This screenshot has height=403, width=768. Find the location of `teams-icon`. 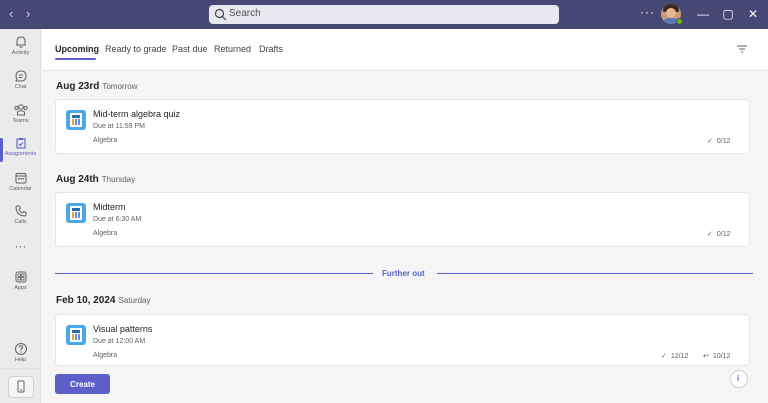

teams-icon is located at coordinates (20, 110).